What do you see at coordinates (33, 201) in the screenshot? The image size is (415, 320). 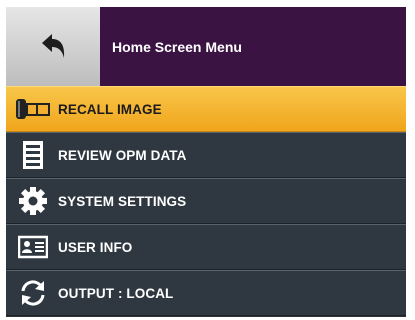 I see `gear-icon` at bounding box center [33, 201].